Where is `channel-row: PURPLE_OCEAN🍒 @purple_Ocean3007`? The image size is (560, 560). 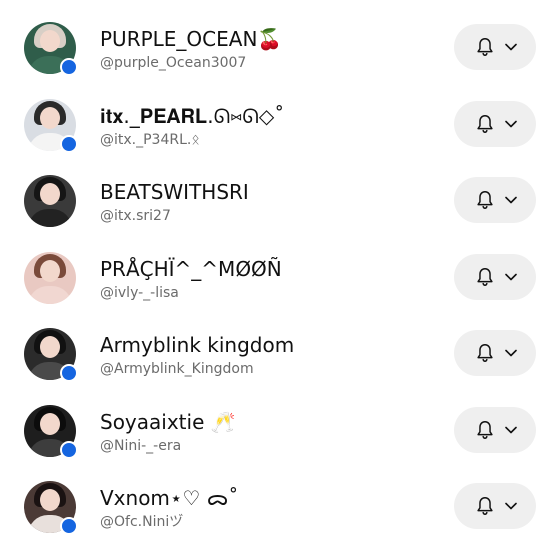
channel-row: PURPLE_OCEAN🍒 @purple_Ocean3007 is located at coordinates (280, 60).